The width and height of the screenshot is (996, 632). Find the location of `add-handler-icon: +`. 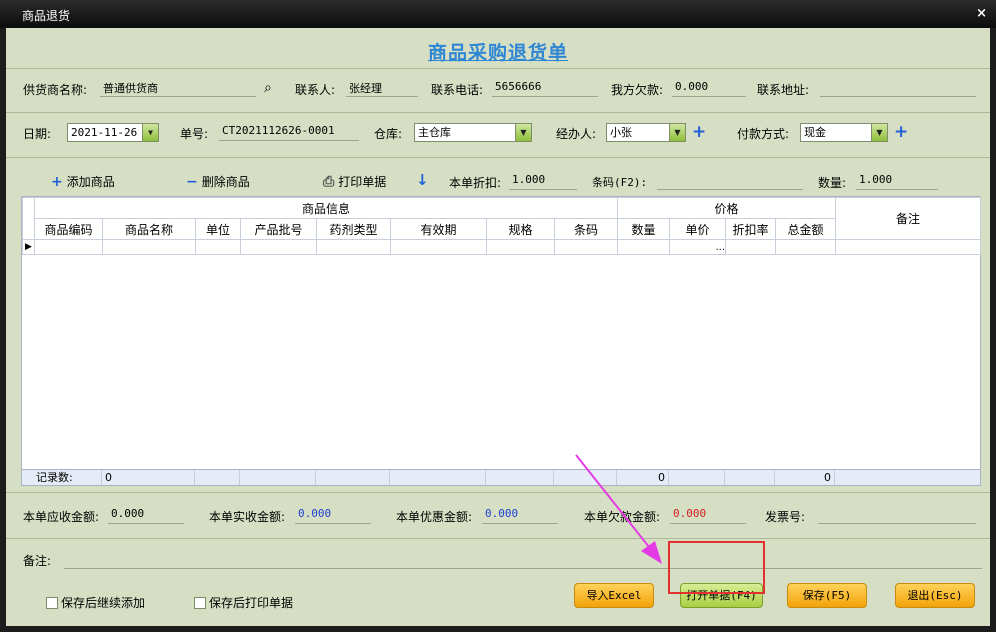

add-handler-icon: + is located at coordinates (699, 132).